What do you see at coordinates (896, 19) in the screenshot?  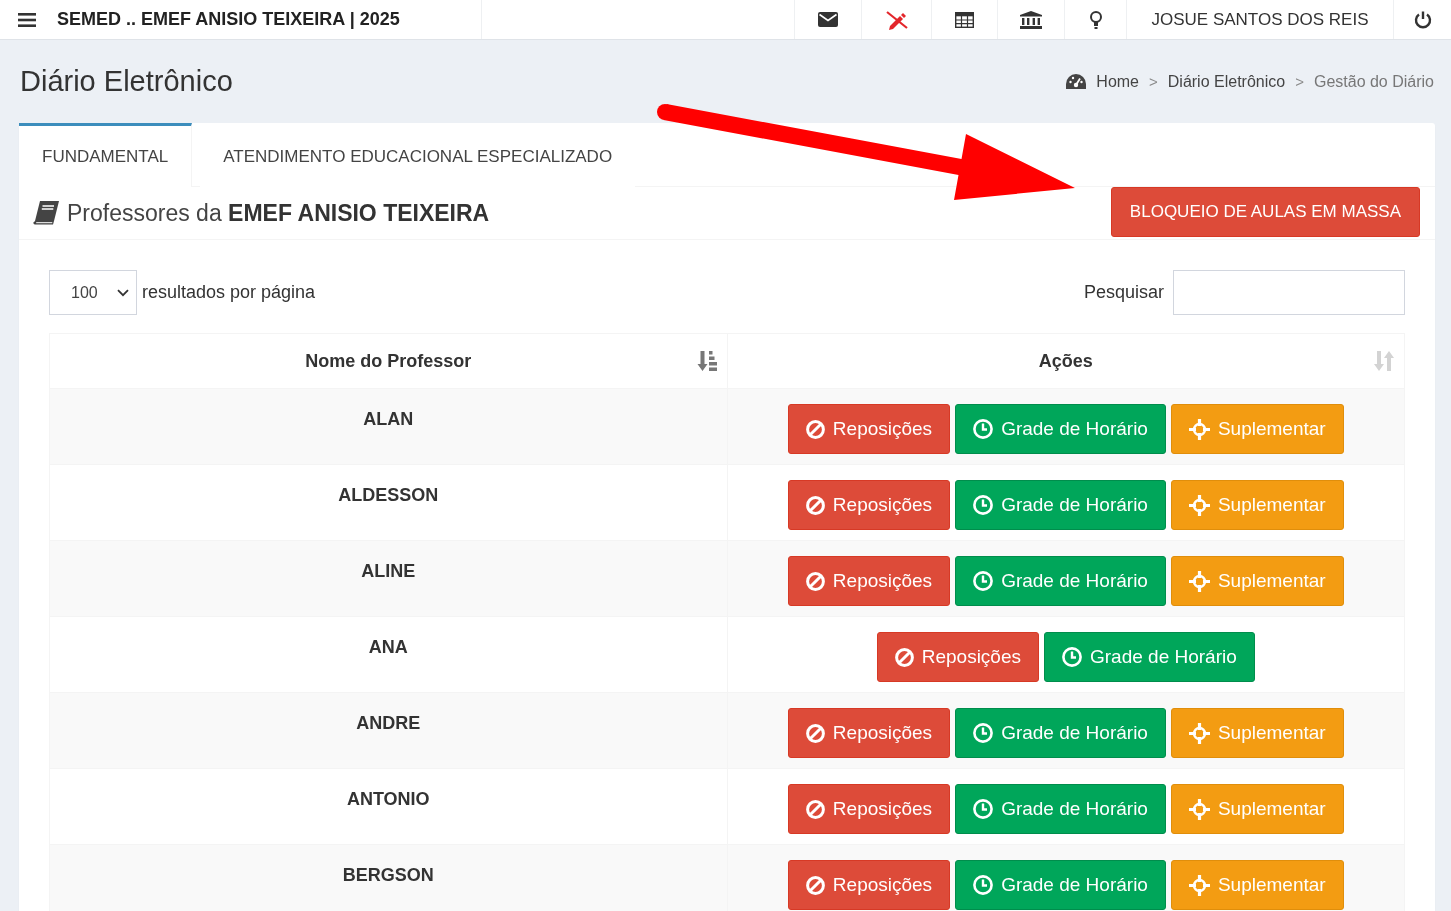 I see `pencil-slash-icon` at bounding box center [896, 19].